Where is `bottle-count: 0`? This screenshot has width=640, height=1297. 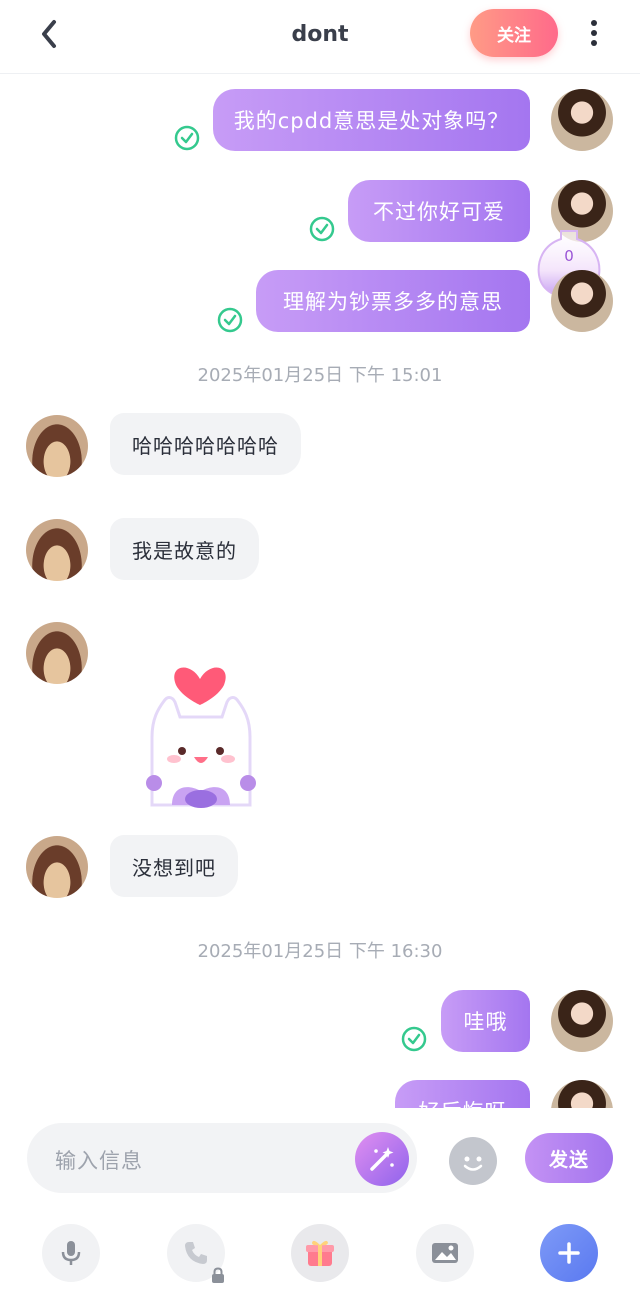
bottle-count: 0 is located at coordinates (569, 256).